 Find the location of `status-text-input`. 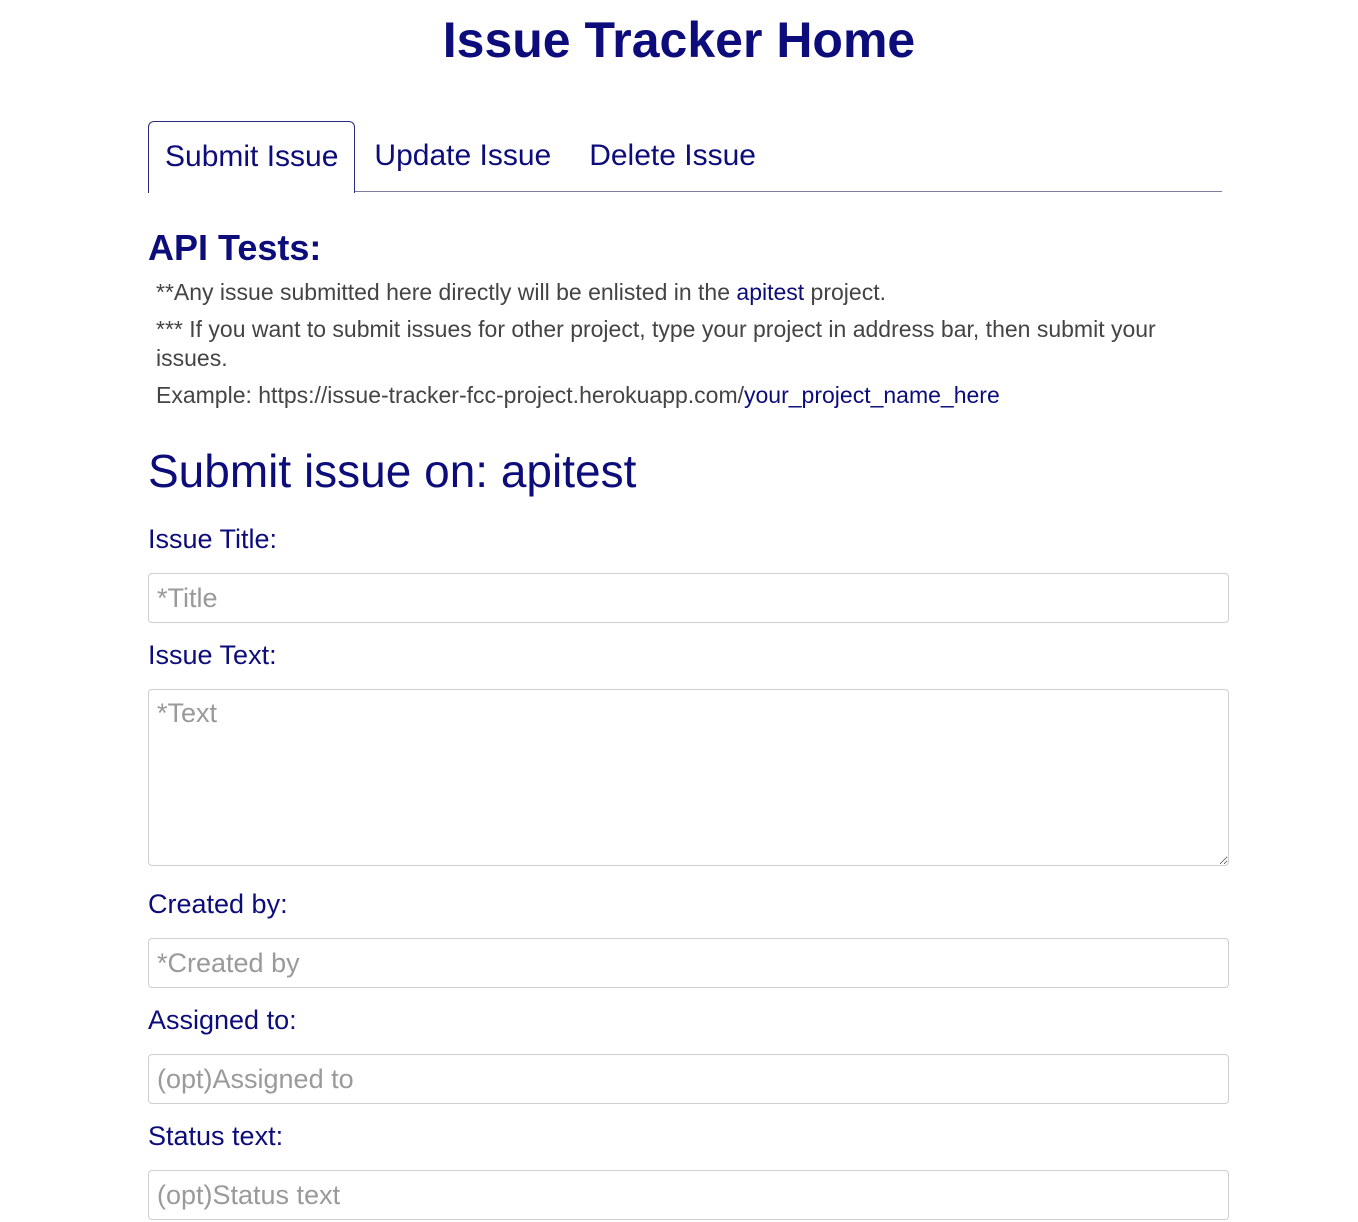

status-text-input is located at coordinates (688, 1195).